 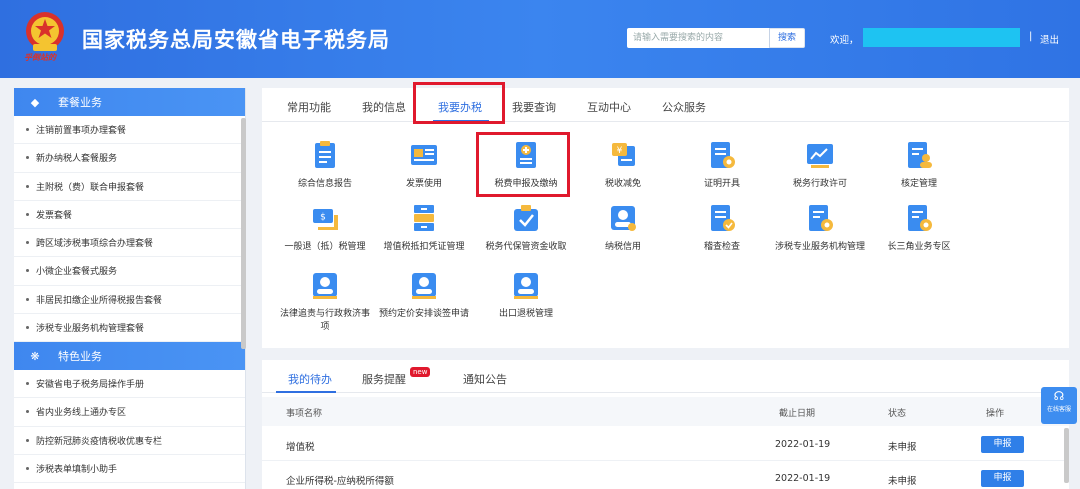 I want to click on sidebar-item: 涉税表单填制小助手, so click(x=129, y=469).